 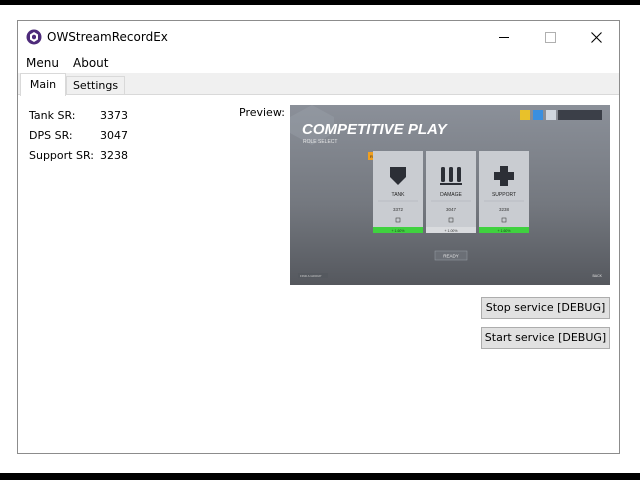 I want to click on dps-sr-label: DPS SR:, so click(x=51, y=135).